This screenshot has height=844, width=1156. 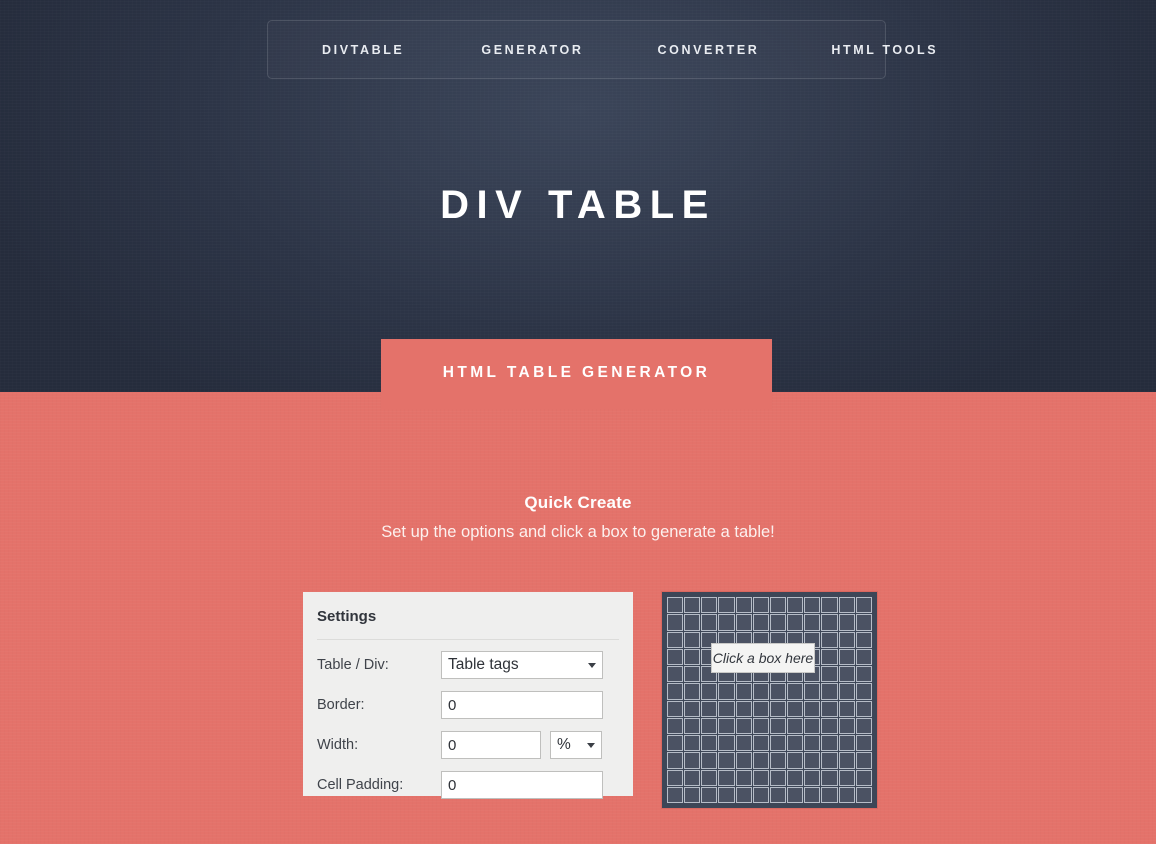 I want to click on cell-padding-input, so click(x=522, y=785).